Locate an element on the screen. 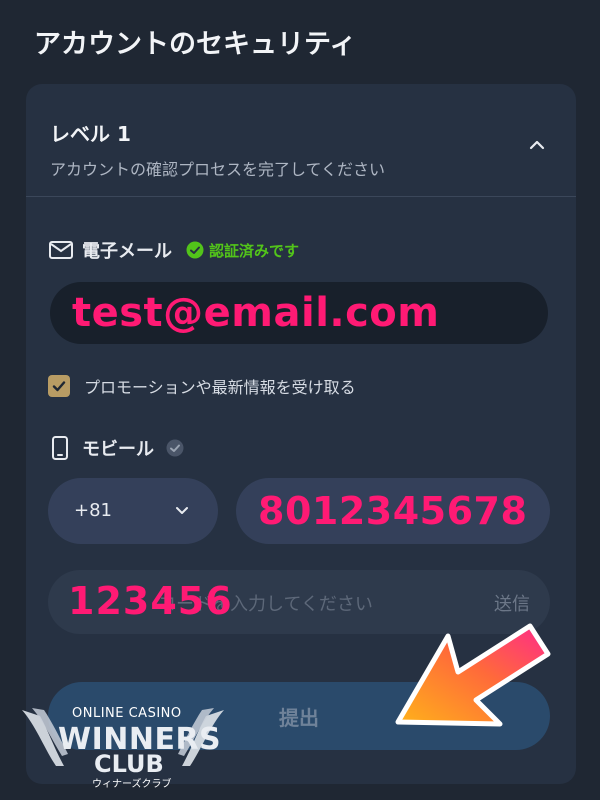  country-code-select: +81 is located at coordinates (133, 511).